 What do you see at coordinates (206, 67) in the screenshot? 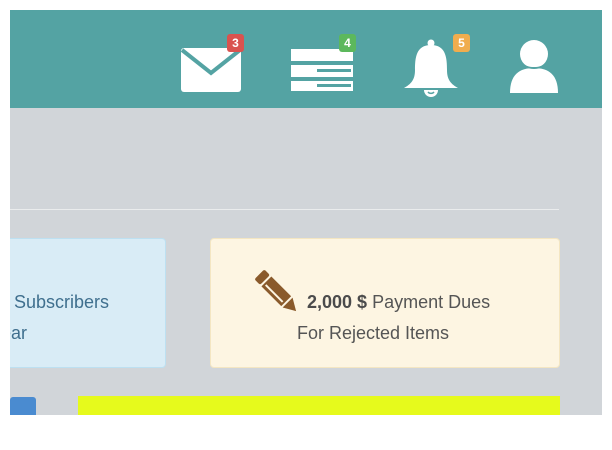
I see `messages-button: 3` at bounding box center [206, 67].